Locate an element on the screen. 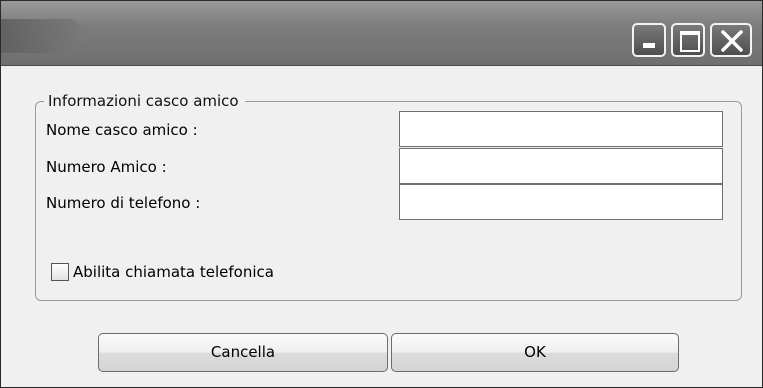 The image size is (763, 388). ok-button: OK is located at coordinates (535, 352).